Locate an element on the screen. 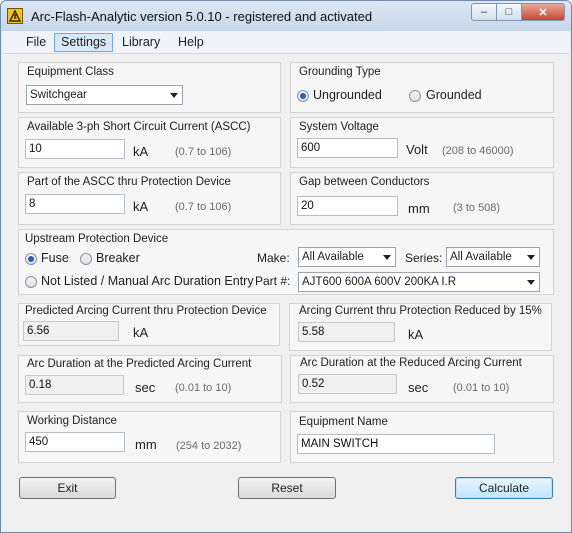  make-select: All Available is located at coordinates (347, 257).